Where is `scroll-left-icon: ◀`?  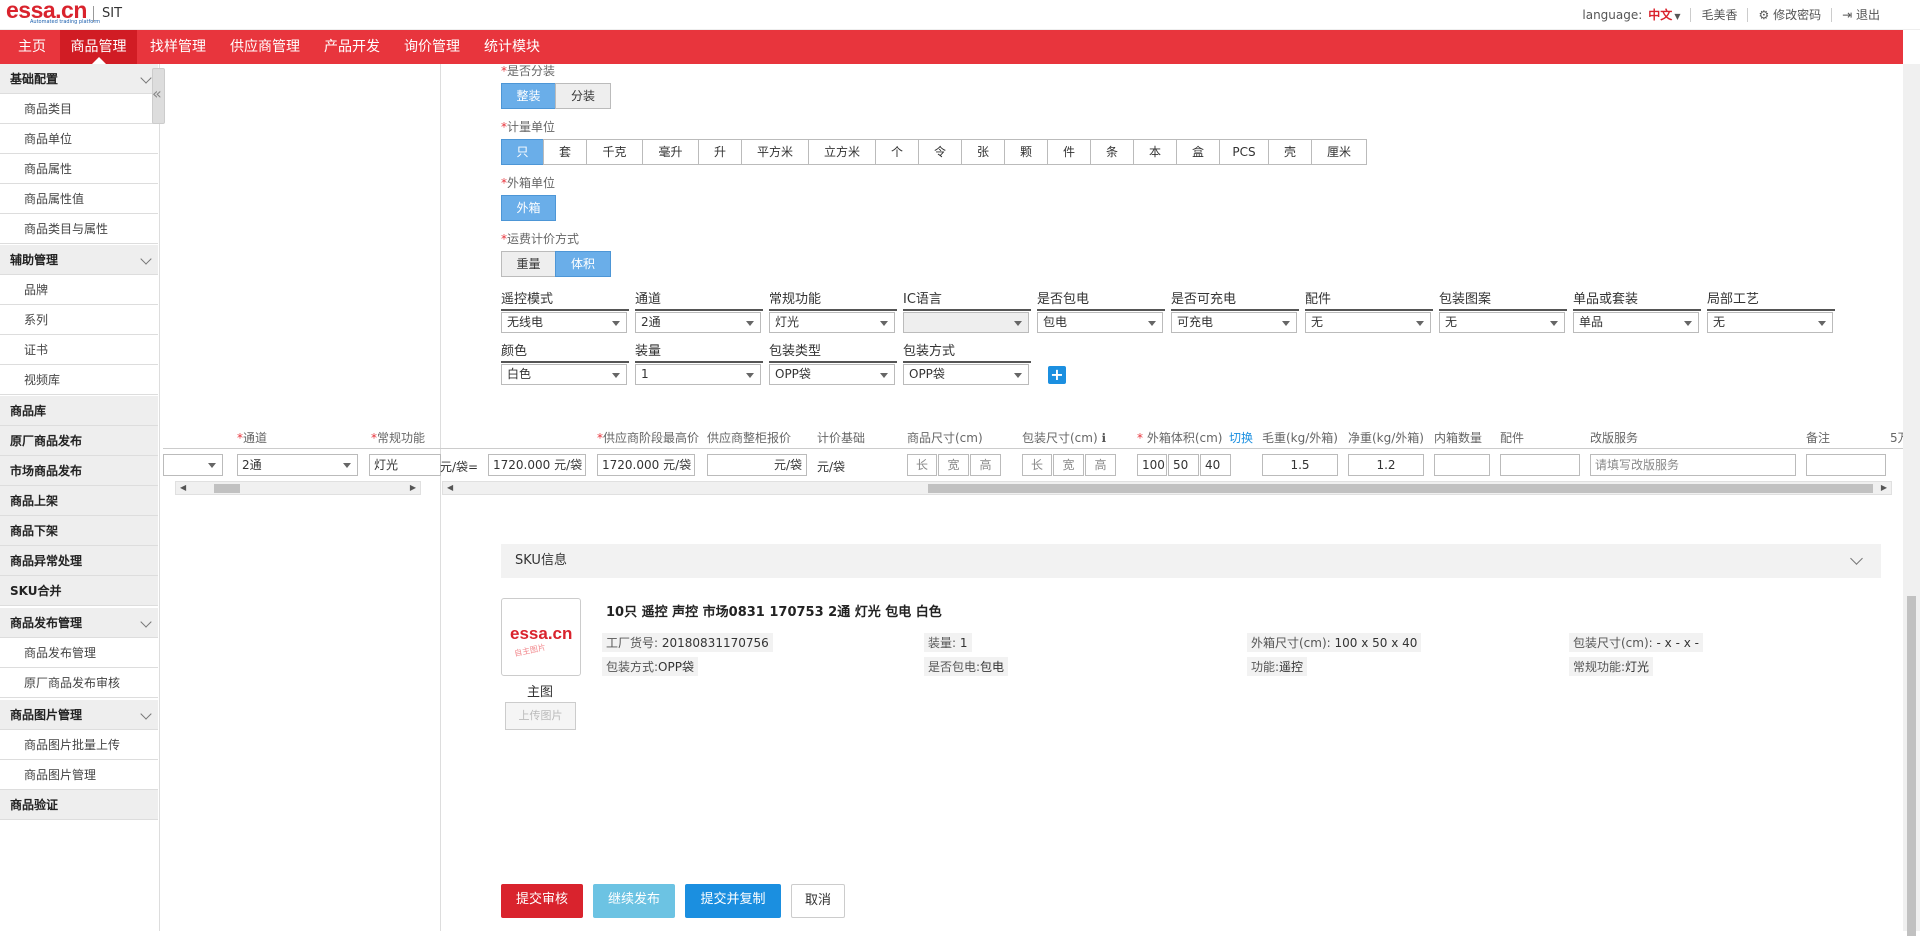
scroll-left-icon: ◀ is located at coordinates (450, 487).